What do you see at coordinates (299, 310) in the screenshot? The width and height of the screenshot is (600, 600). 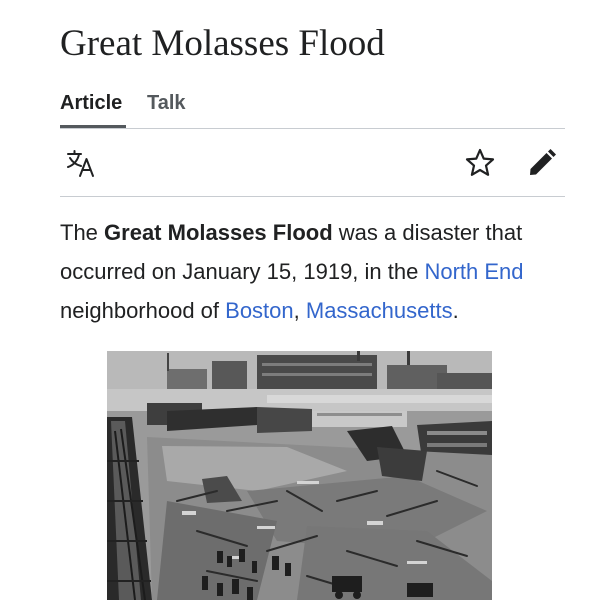 I see `intro-text: ,` at bounding box center [299, 310].